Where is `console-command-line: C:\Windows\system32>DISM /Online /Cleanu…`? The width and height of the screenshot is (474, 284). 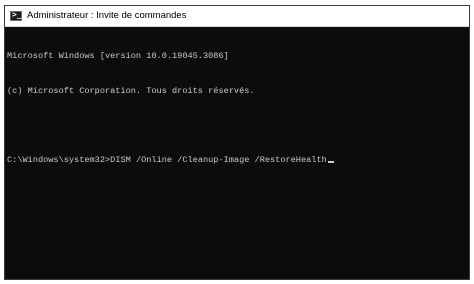
console-command-line: C:\Windows\system32>DISM /Online /Cleanu… is located at coordinates (237, 161).